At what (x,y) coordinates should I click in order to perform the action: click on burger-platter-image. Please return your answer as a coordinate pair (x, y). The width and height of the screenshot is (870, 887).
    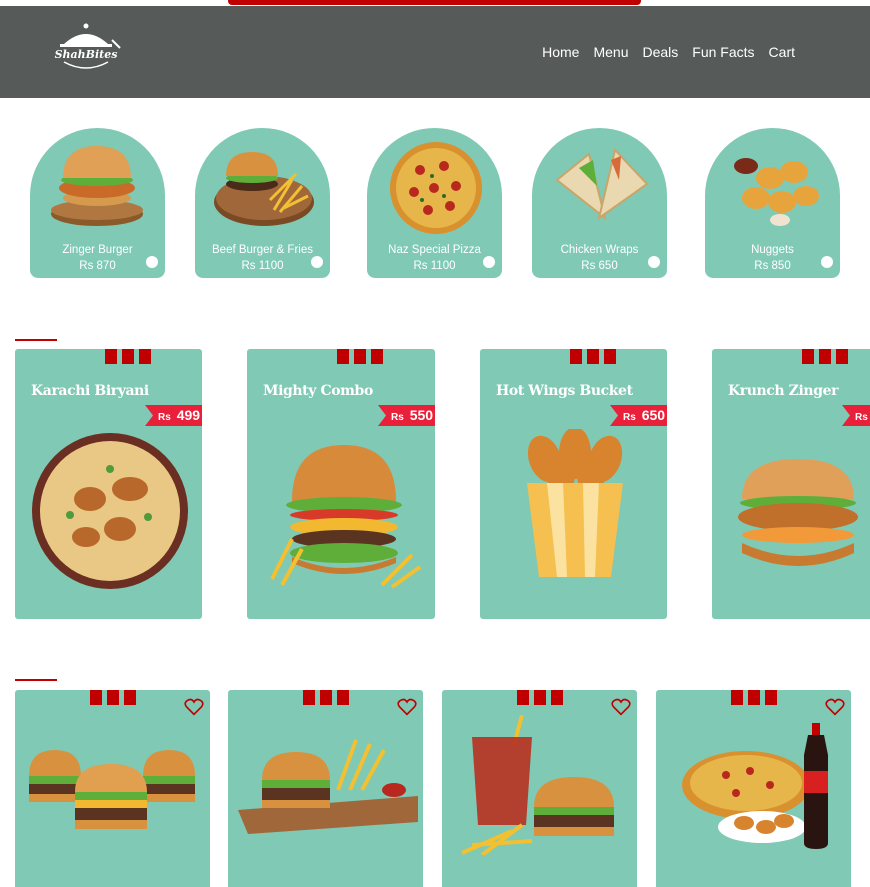
    Looking at the image, I should click on (328, 786).